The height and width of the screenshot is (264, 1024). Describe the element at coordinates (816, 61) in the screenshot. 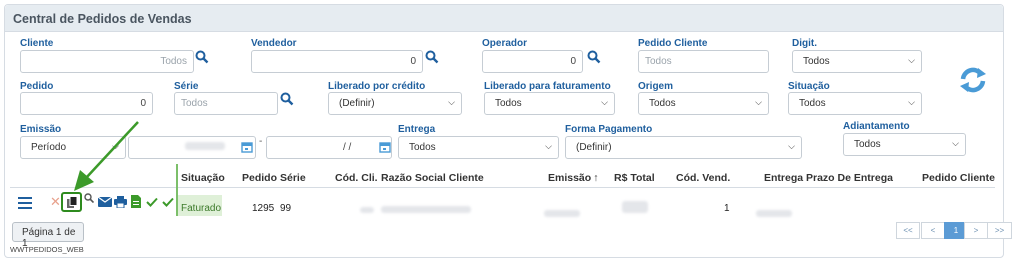

I see `digit-value: Todos` at that location.